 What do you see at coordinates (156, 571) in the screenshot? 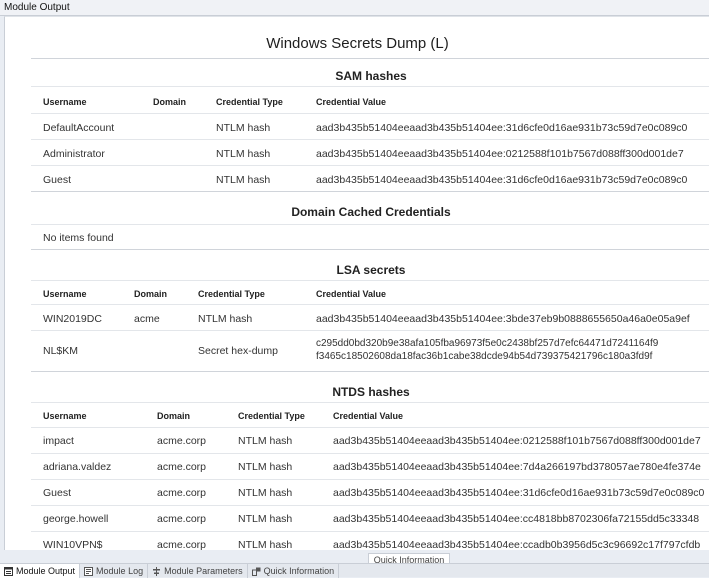
I see `module-parameters-icon` at bounding box center [156, 571].